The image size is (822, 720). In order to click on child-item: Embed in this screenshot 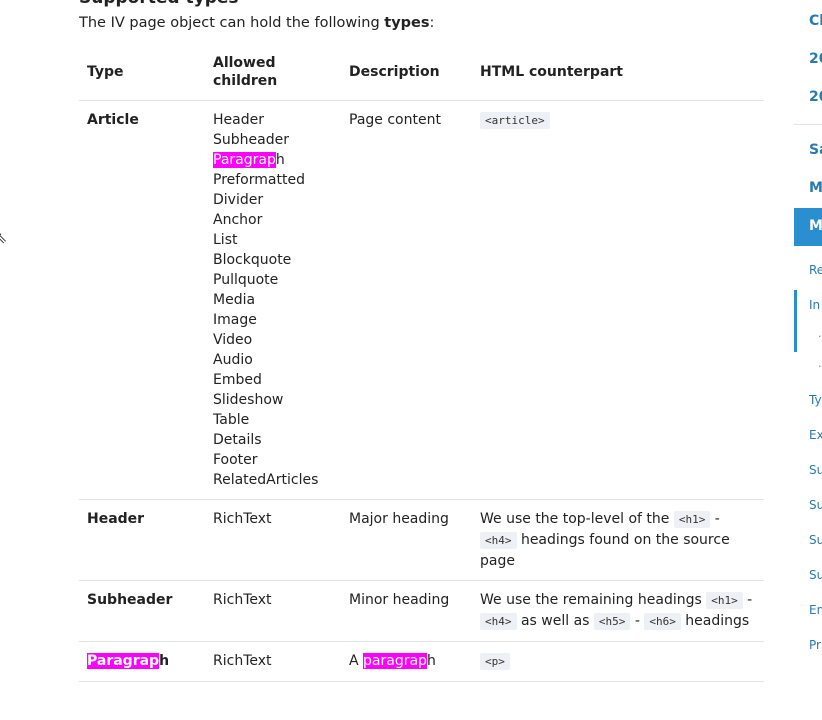, I will do `click(273, 380)`.